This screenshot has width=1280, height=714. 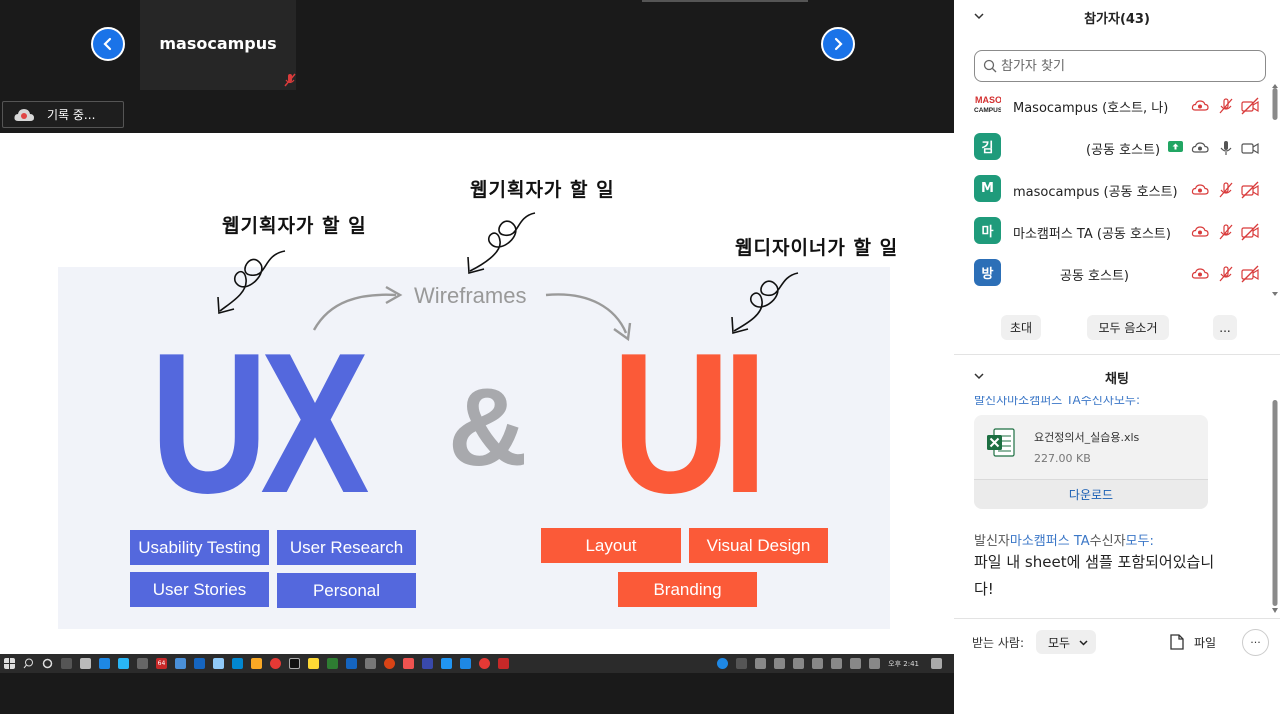 I want to click on tray-wifi-icon, so click(x=799, y=663).